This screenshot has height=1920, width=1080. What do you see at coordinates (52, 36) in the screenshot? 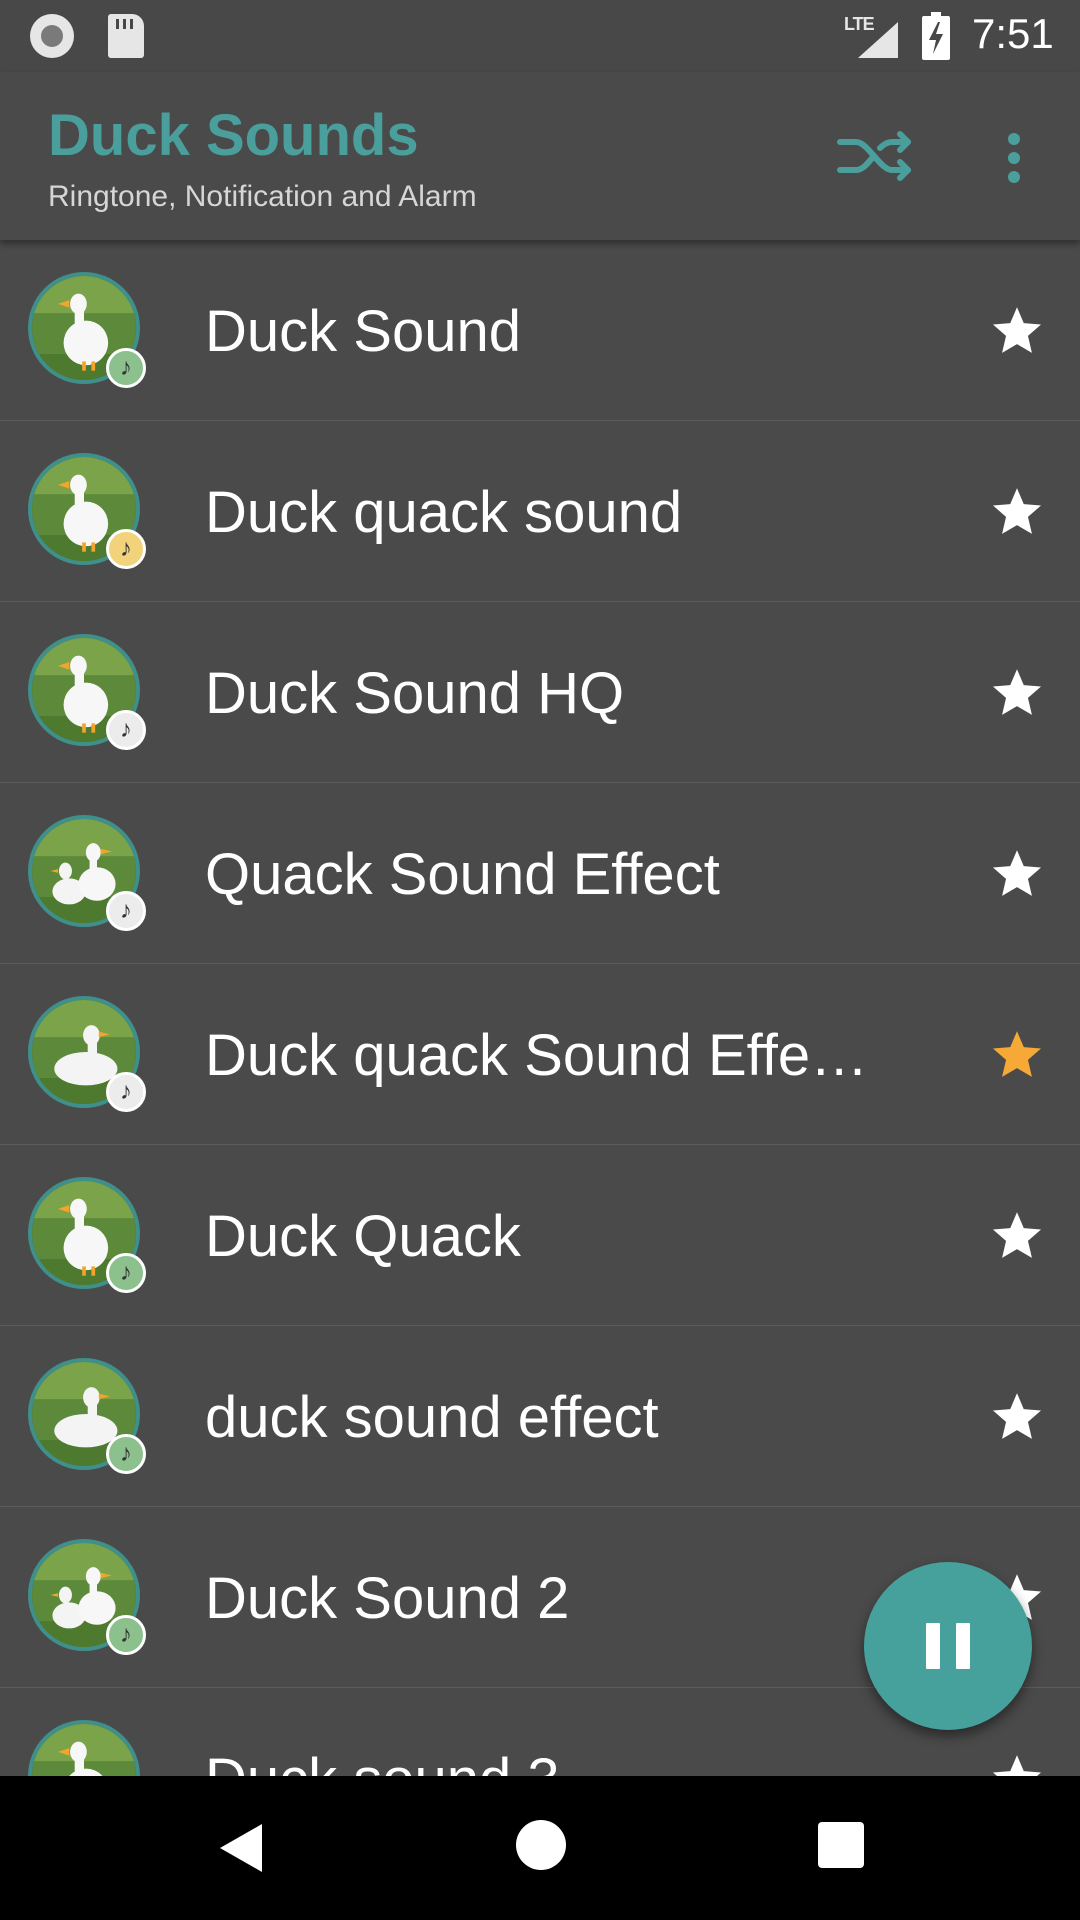
I see `record-icon` at bounding box center [52, 36].